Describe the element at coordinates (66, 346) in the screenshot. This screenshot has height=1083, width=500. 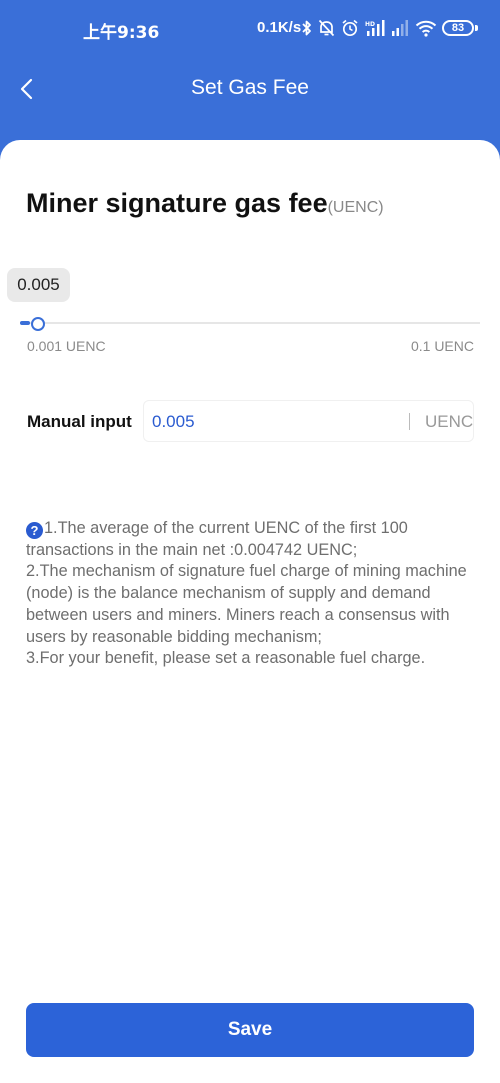
I see `slider-min-label: 0.001 UENC` at that location.